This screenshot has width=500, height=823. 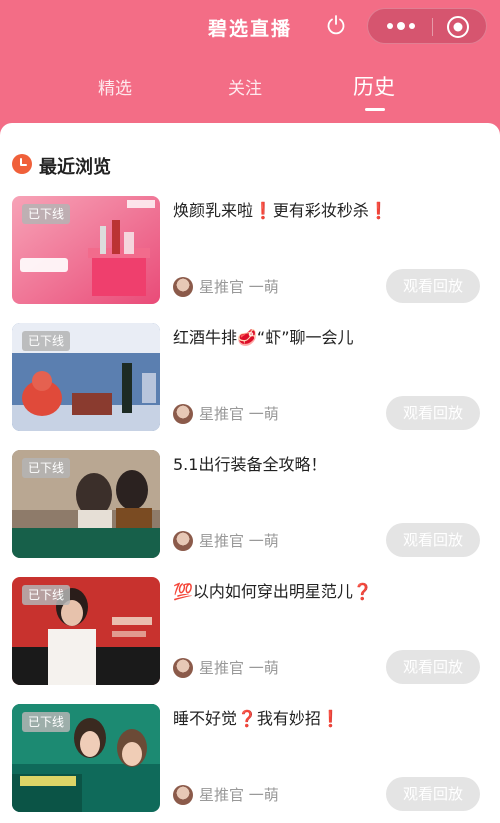 What do you see at coordinates (336, 25) in the screenshot?
I see `power-icon` at bounding box center [336, 25].